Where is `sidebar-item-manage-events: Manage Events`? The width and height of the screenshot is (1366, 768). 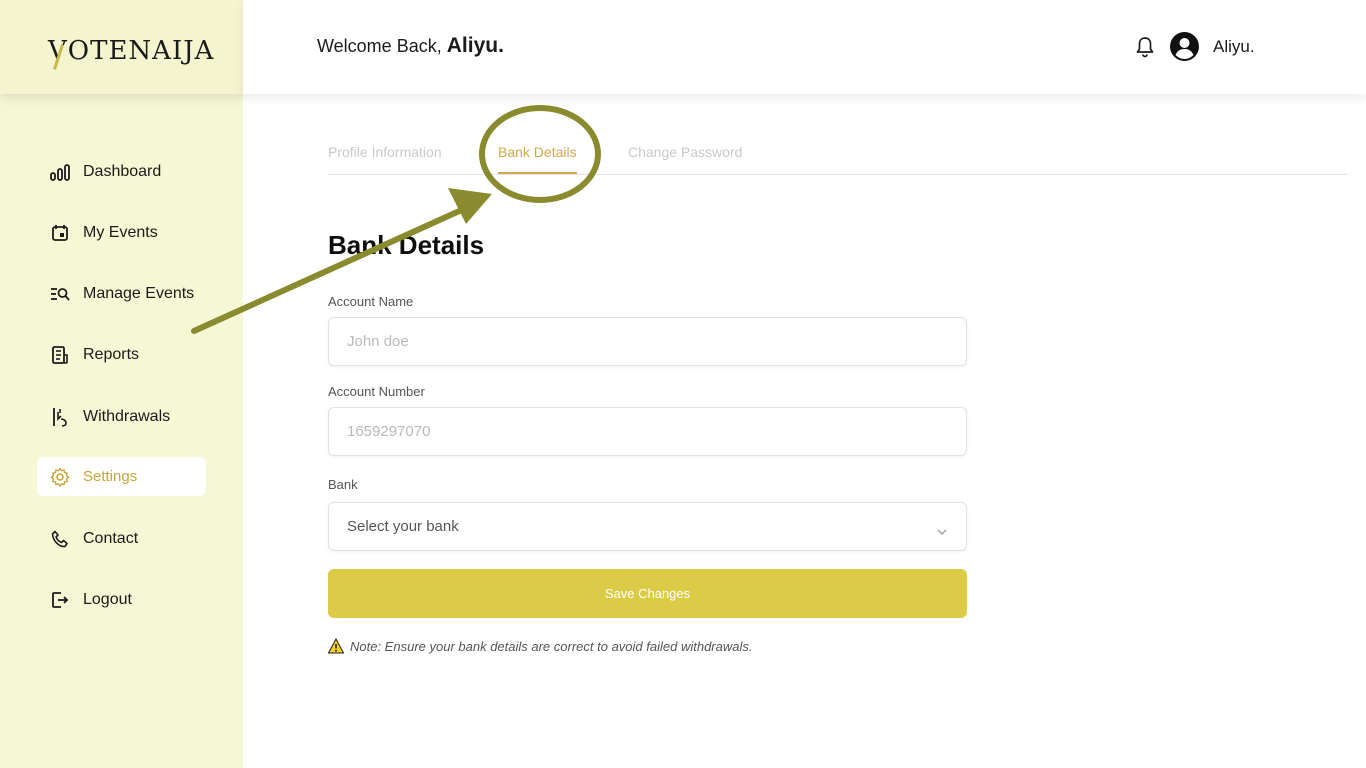 sidebar-item-manage-events: Manage Events is located at coordinates (121, 293).